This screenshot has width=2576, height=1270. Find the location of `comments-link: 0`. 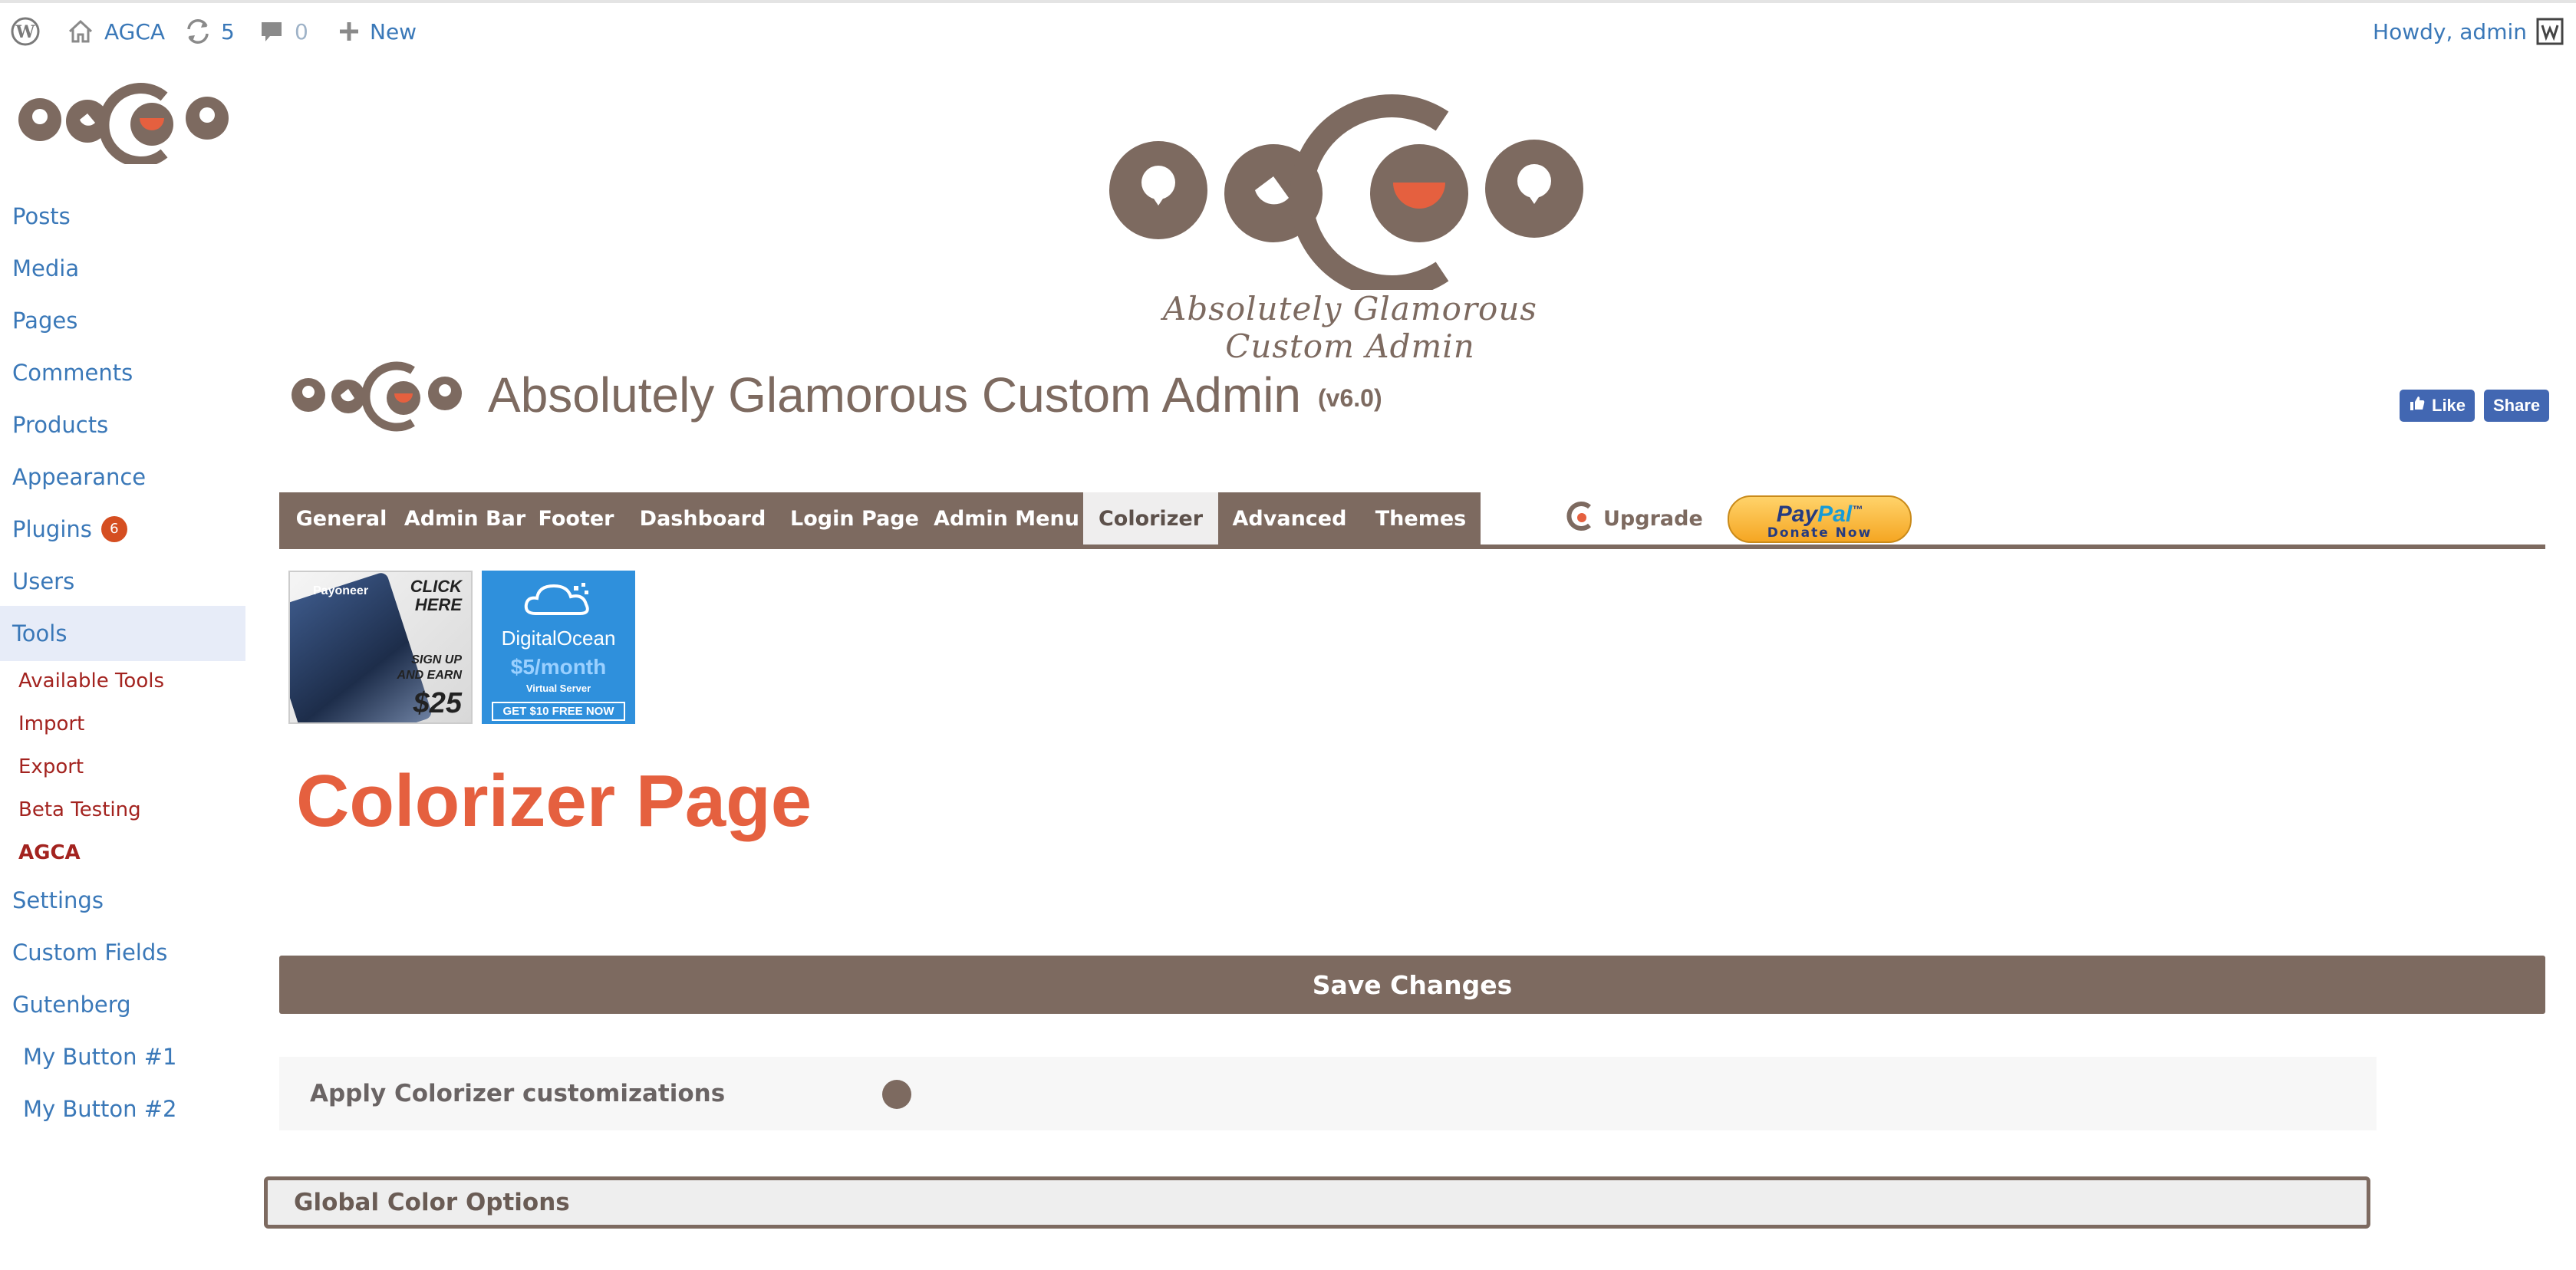

comments-link: 0 is located at coordinates (283, 31).